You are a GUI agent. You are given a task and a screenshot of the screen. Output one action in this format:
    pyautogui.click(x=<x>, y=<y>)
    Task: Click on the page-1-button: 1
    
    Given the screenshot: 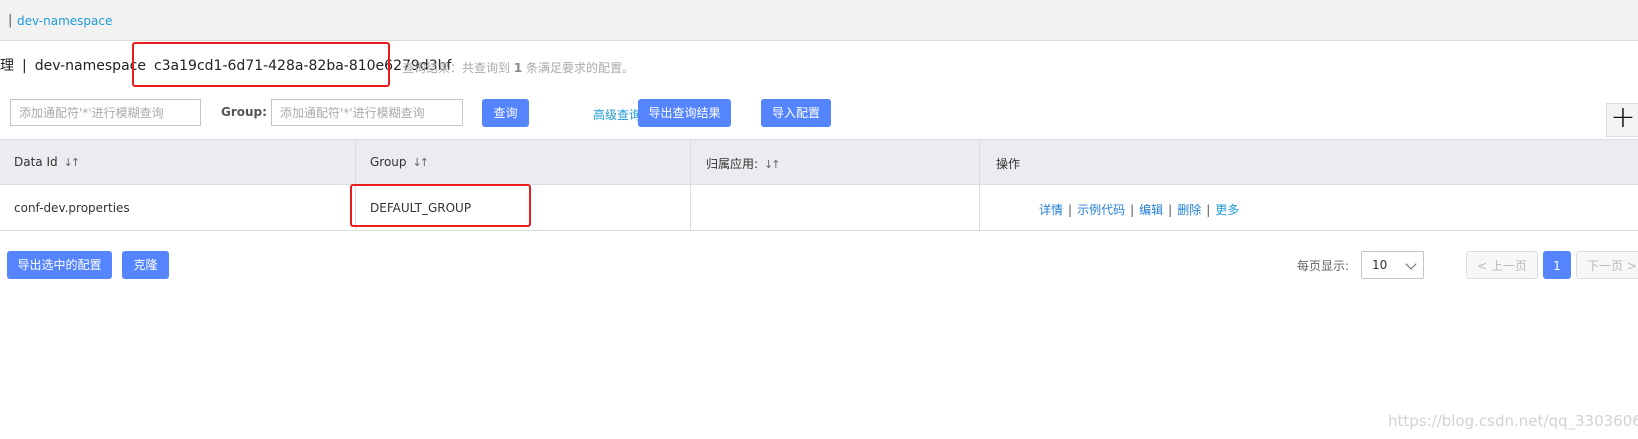 What is the action you would take?
    pyautogui.click(x=1557, y=265)
    